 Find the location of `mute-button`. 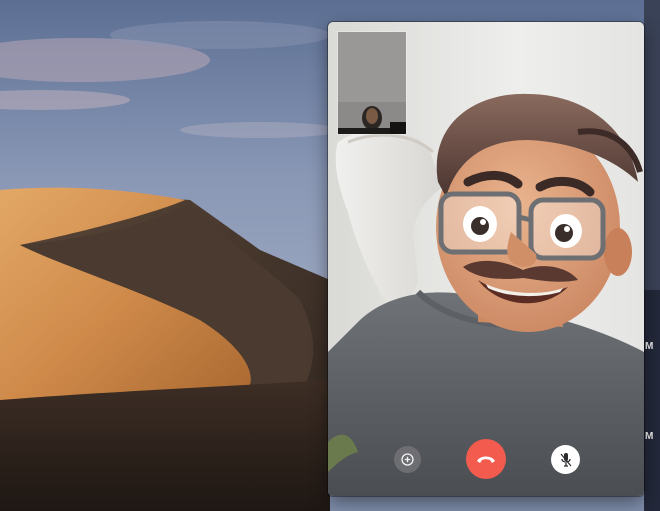

mute-button is located at coordinates (565, 459).